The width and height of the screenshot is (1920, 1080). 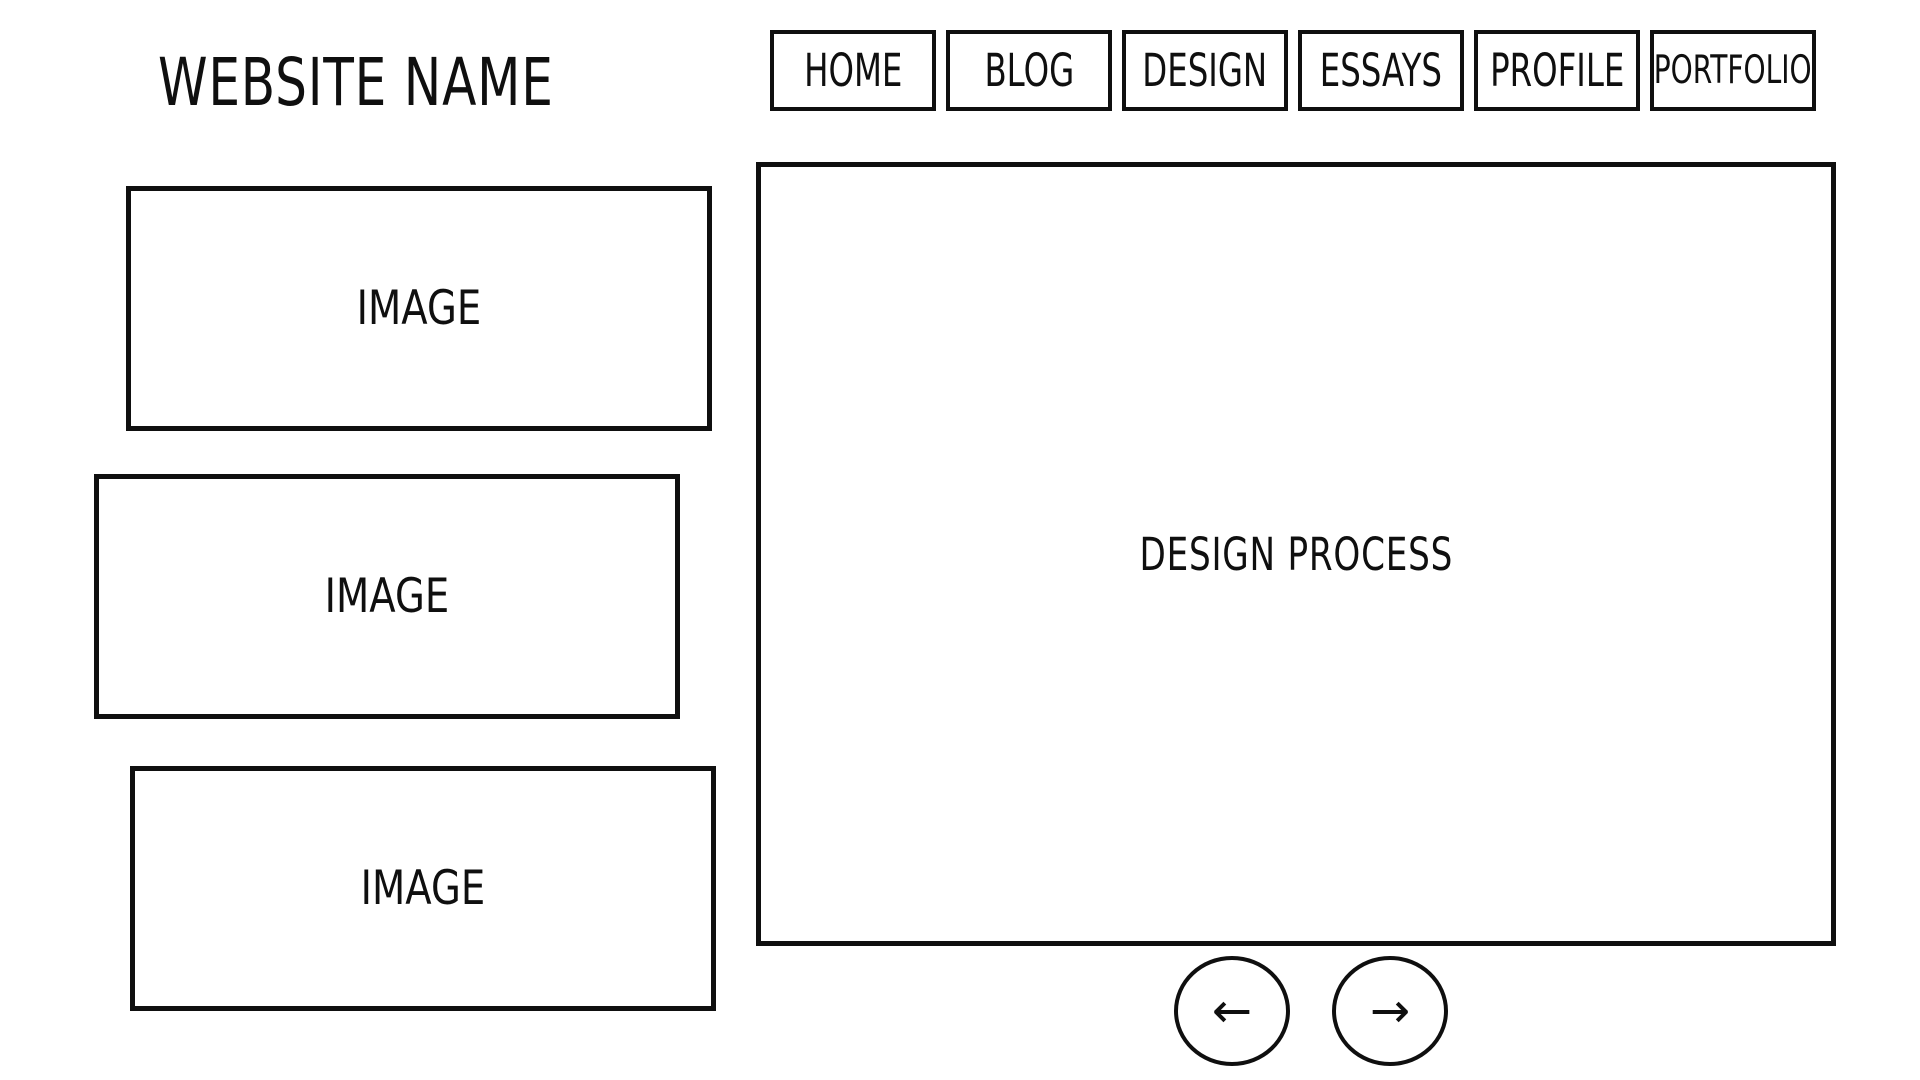 I want to click on nav-item-essays: ESSAYS, so click(x=1381, y=70).